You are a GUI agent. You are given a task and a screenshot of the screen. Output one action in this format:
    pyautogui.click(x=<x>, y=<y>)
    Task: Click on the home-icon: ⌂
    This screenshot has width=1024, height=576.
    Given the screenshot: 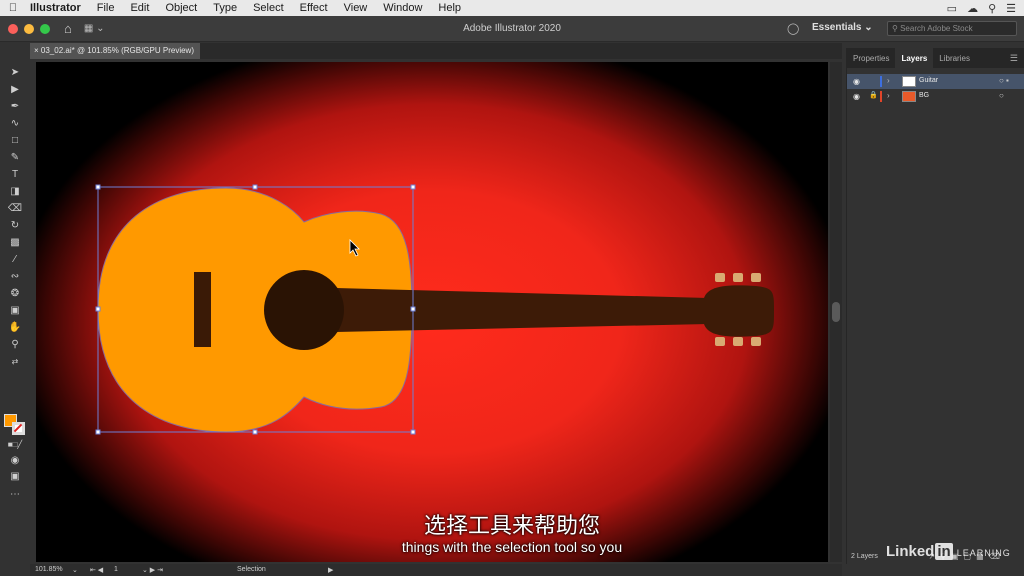 What is the action you would take?
    pyautogui.click(x=68, y=28)
    